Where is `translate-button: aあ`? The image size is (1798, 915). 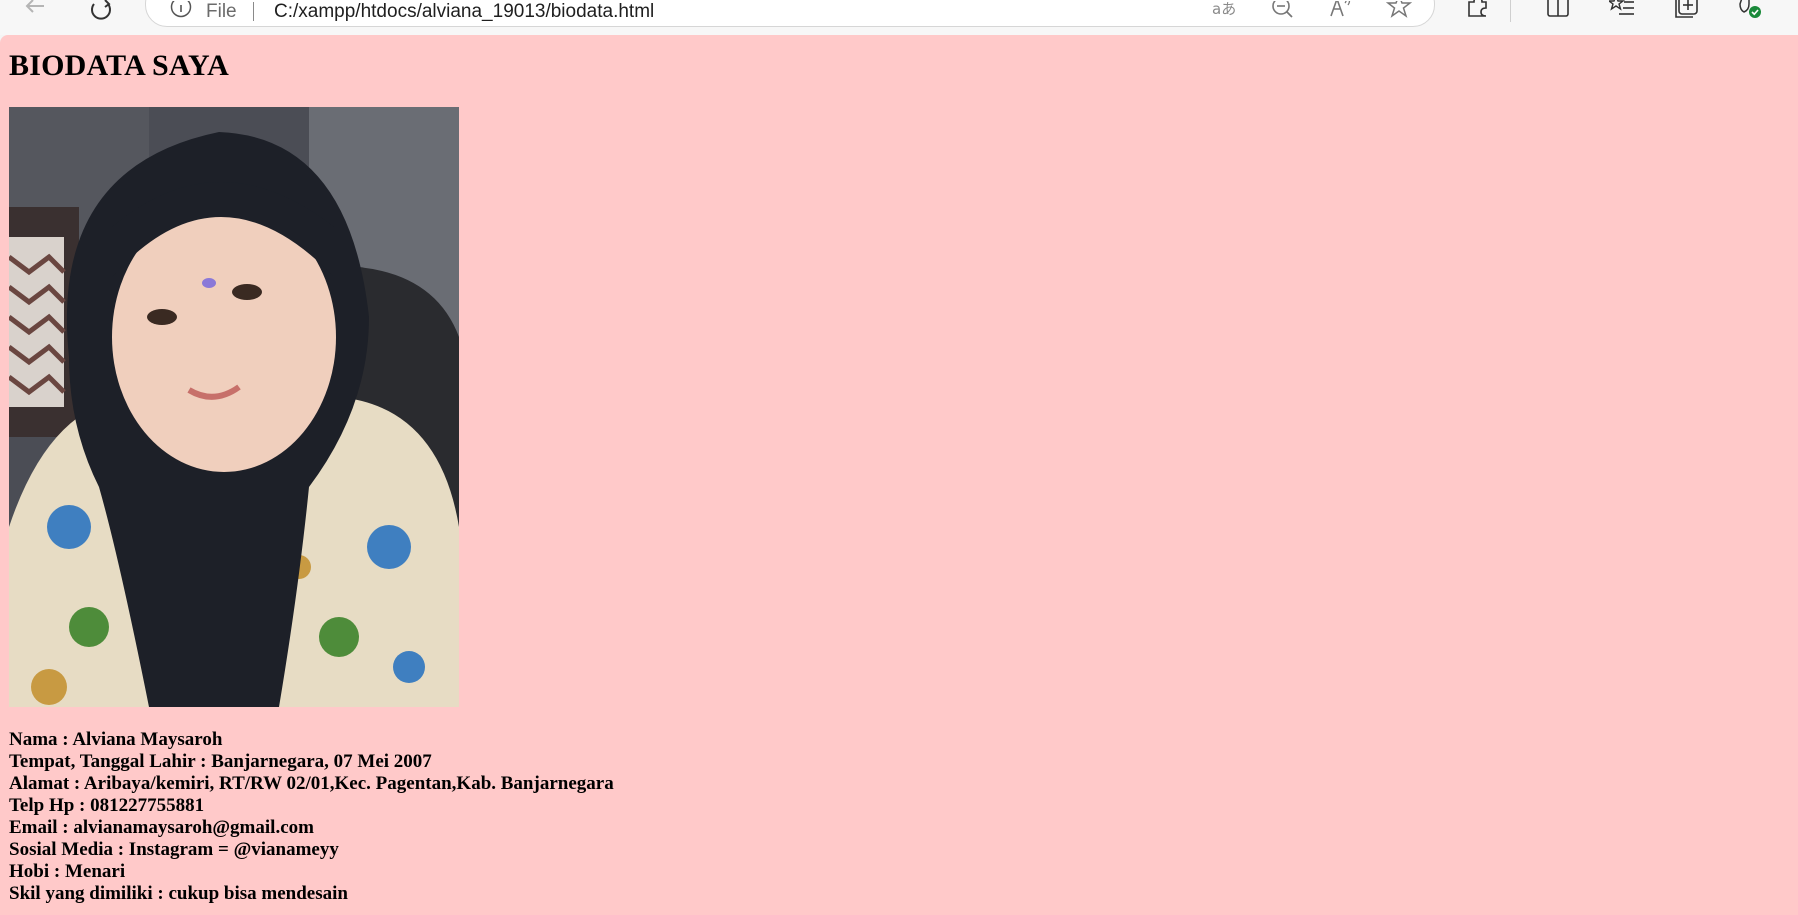 translate-button: aあ is located at coordinates (1225, 12).